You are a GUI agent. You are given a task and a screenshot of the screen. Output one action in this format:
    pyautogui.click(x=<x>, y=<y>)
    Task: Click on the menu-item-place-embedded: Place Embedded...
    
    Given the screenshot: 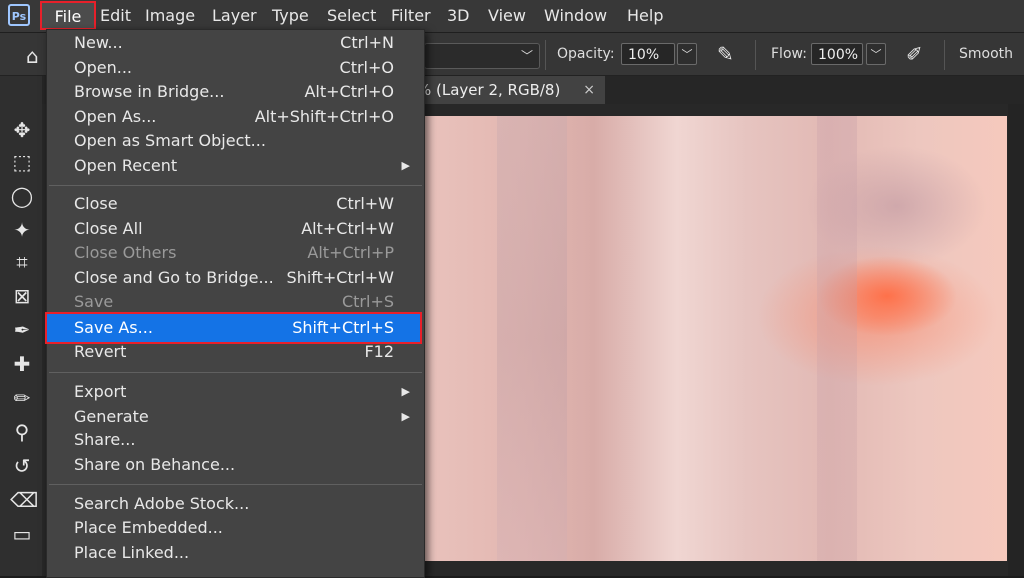 What is the action you would take?
    pyautogui.click(x=235, y=528)
    